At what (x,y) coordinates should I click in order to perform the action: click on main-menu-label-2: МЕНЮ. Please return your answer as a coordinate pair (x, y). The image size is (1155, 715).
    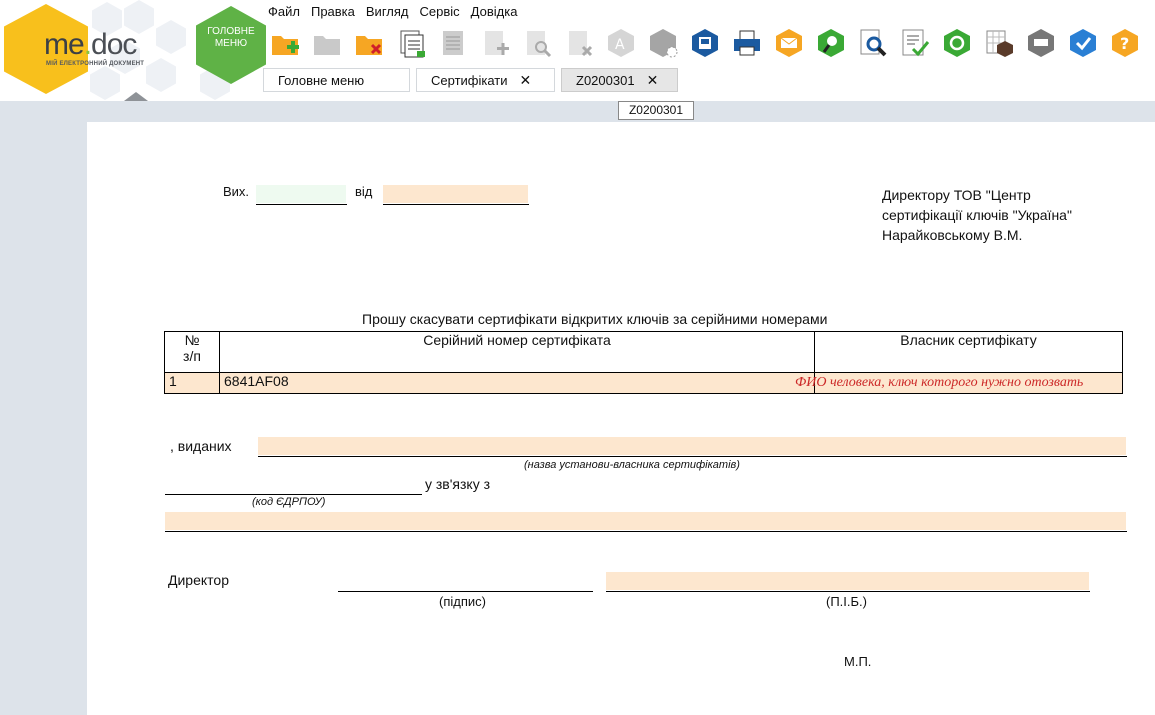
    Looking at the image, I should click on (231, 43).